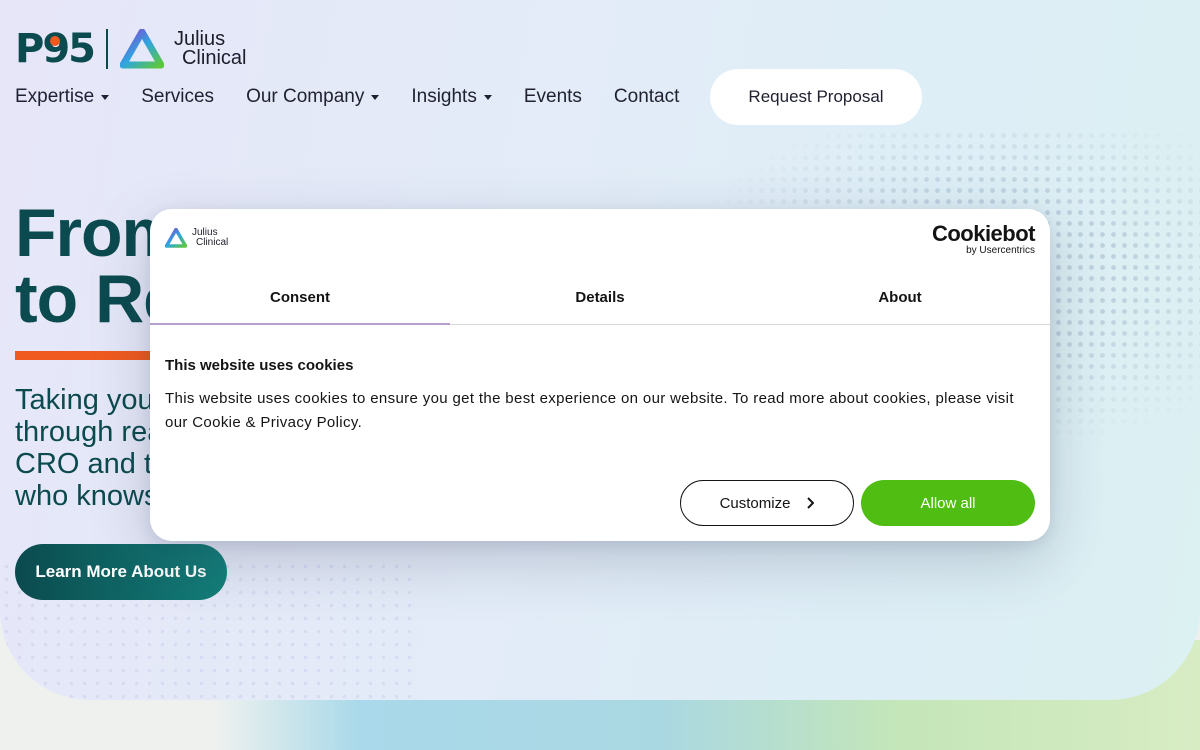 The height and width of the screenshot is (750, 1200). Describe the element at coordinates (984, 239) in the screenshot. I see `cookiebot-logo: Cookiebot by Usercentrics` at that location.